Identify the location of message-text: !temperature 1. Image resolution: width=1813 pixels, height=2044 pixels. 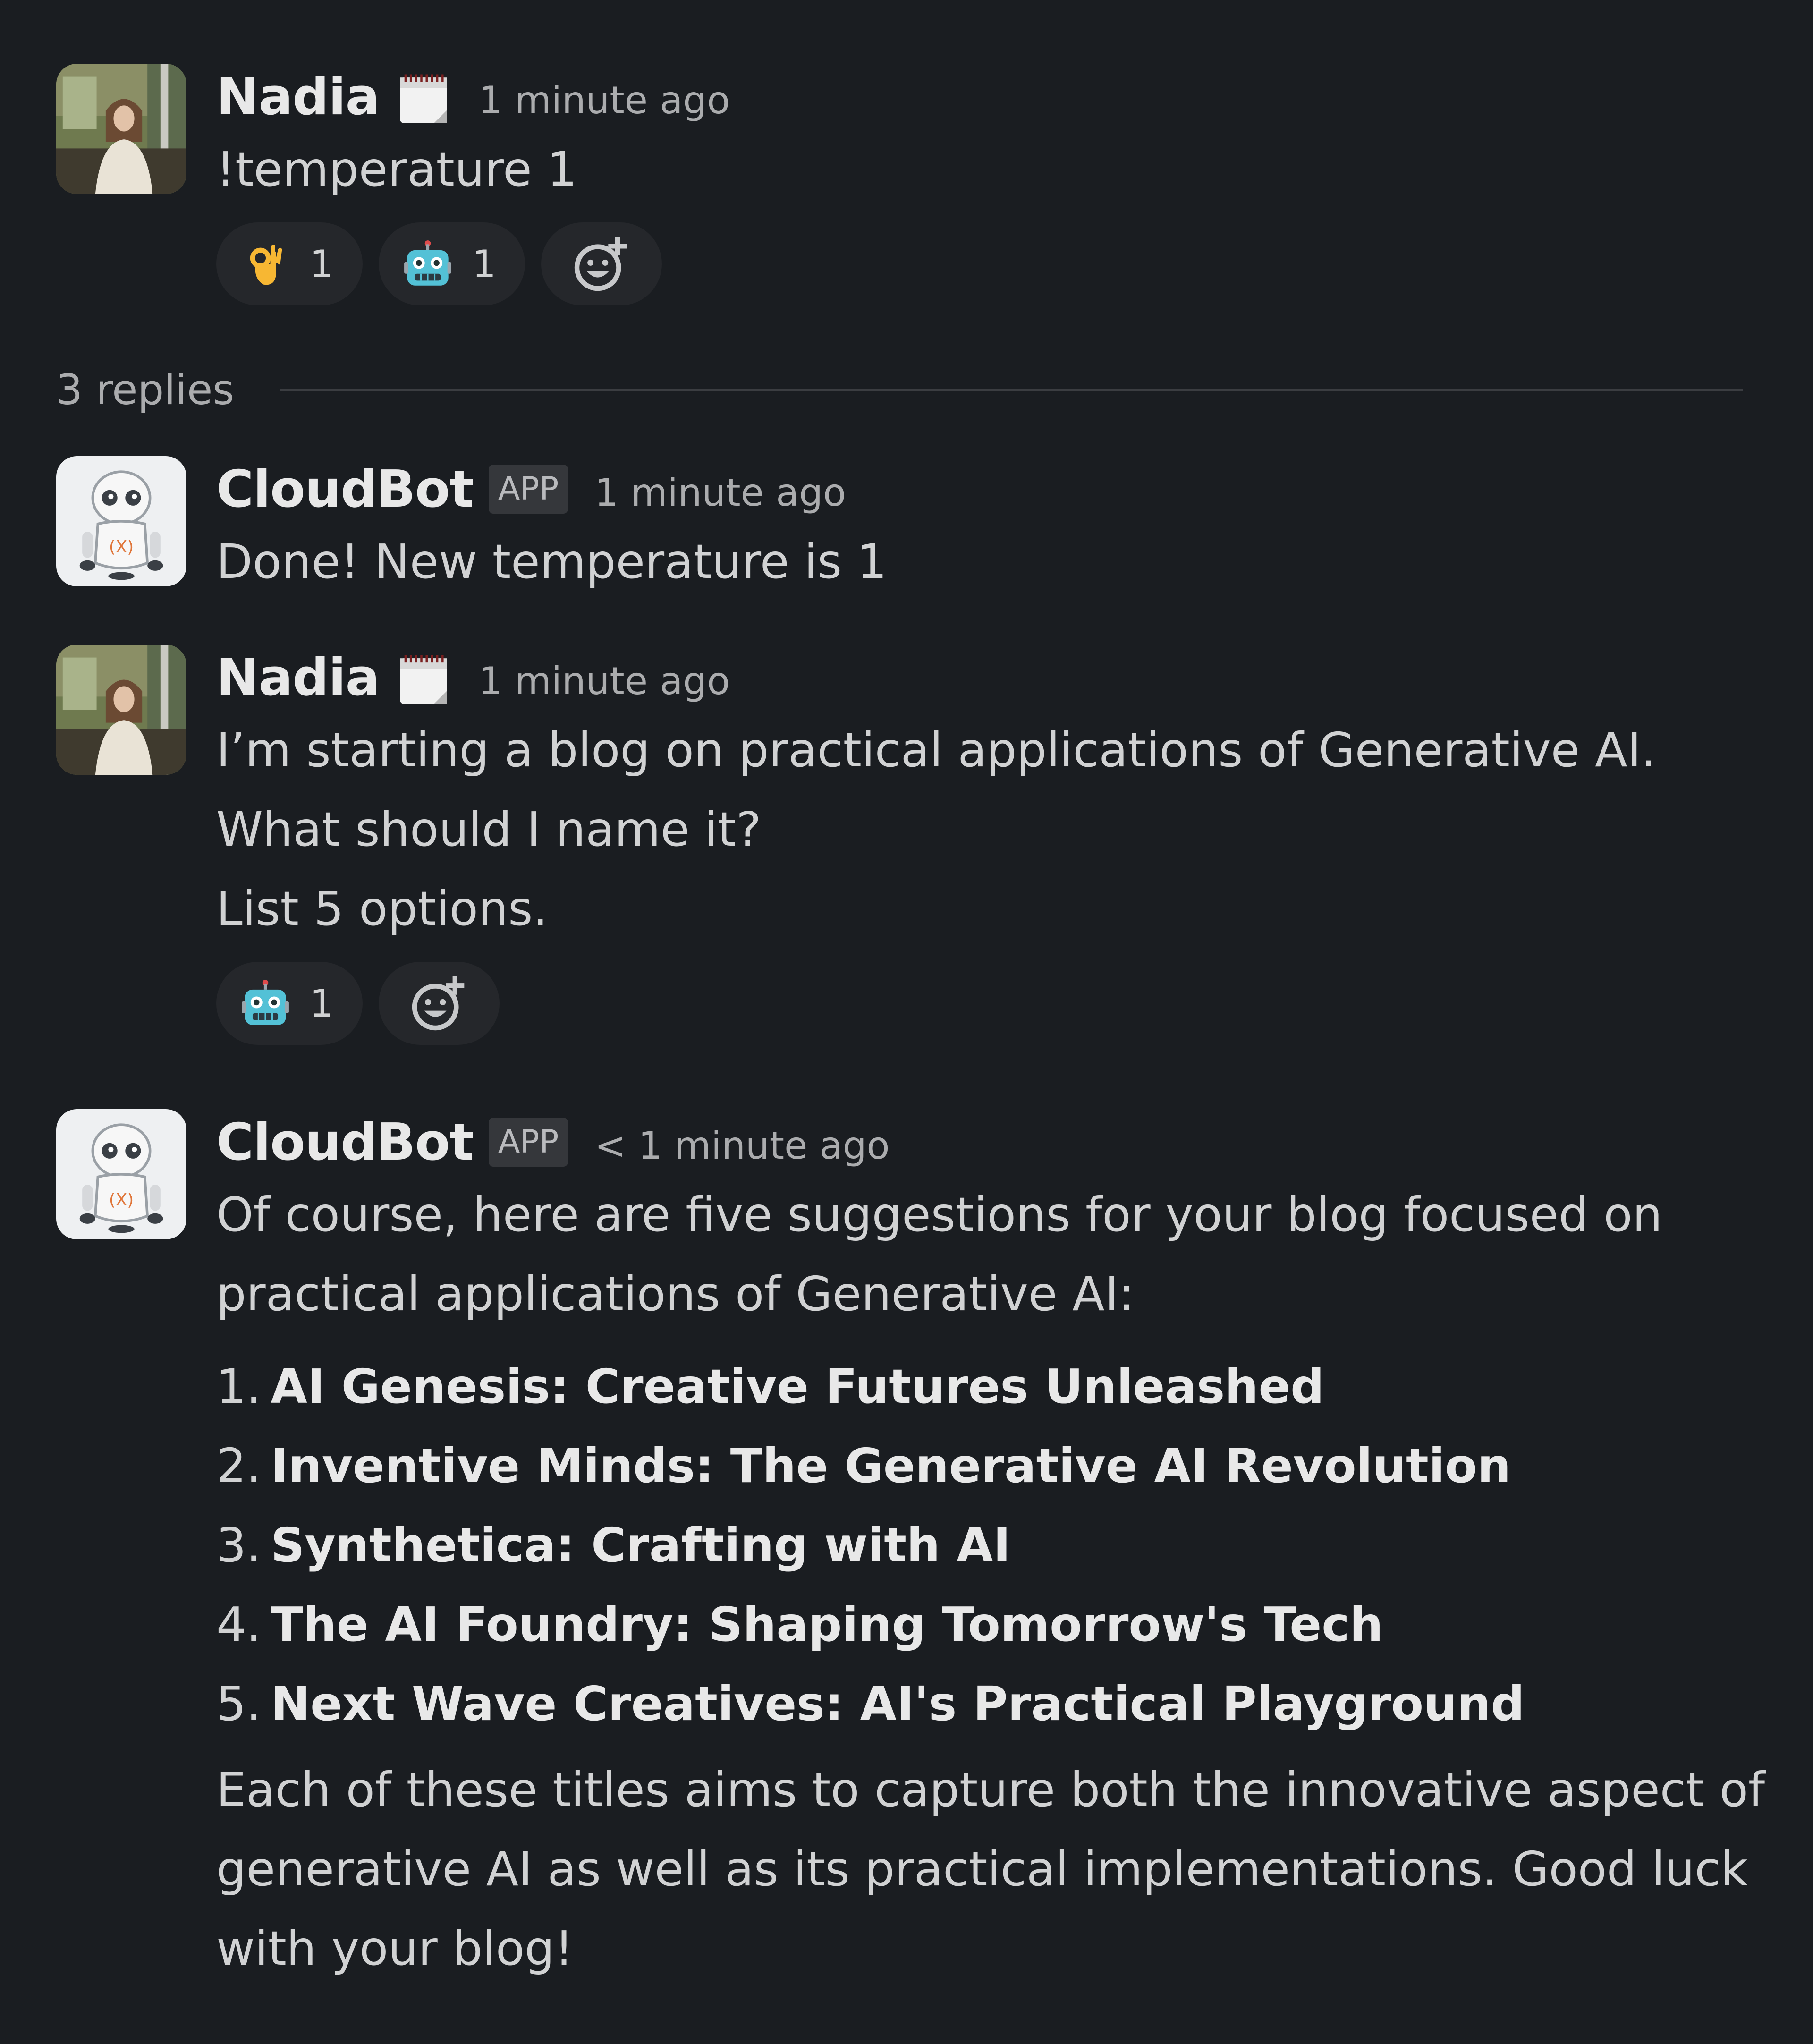
(396, 170).